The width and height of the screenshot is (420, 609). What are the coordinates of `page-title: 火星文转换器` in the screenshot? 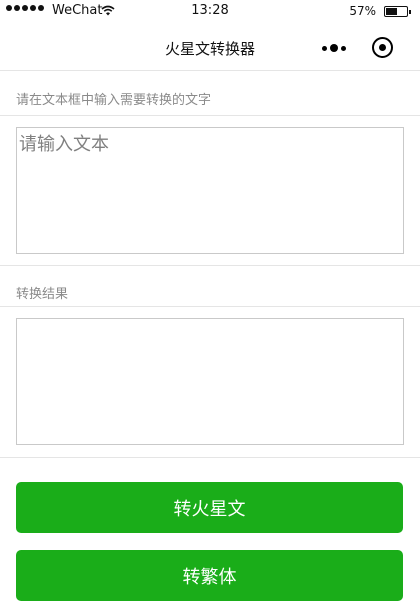 It's located at (209, 49).